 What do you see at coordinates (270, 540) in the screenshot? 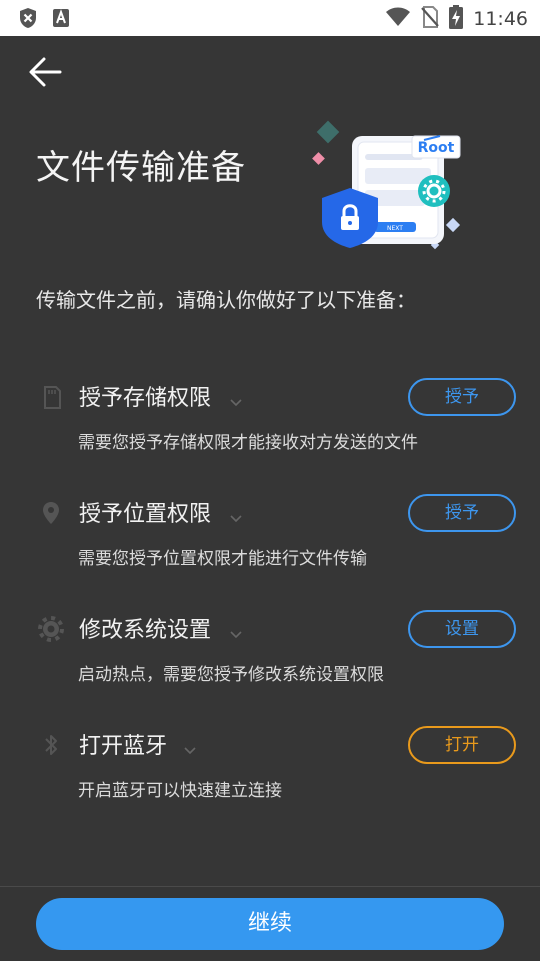
I see `permission-item-location: 授予位置权限 授予 需要您授予位置权限才能进行文件传输` at bounding box center [270, 540].